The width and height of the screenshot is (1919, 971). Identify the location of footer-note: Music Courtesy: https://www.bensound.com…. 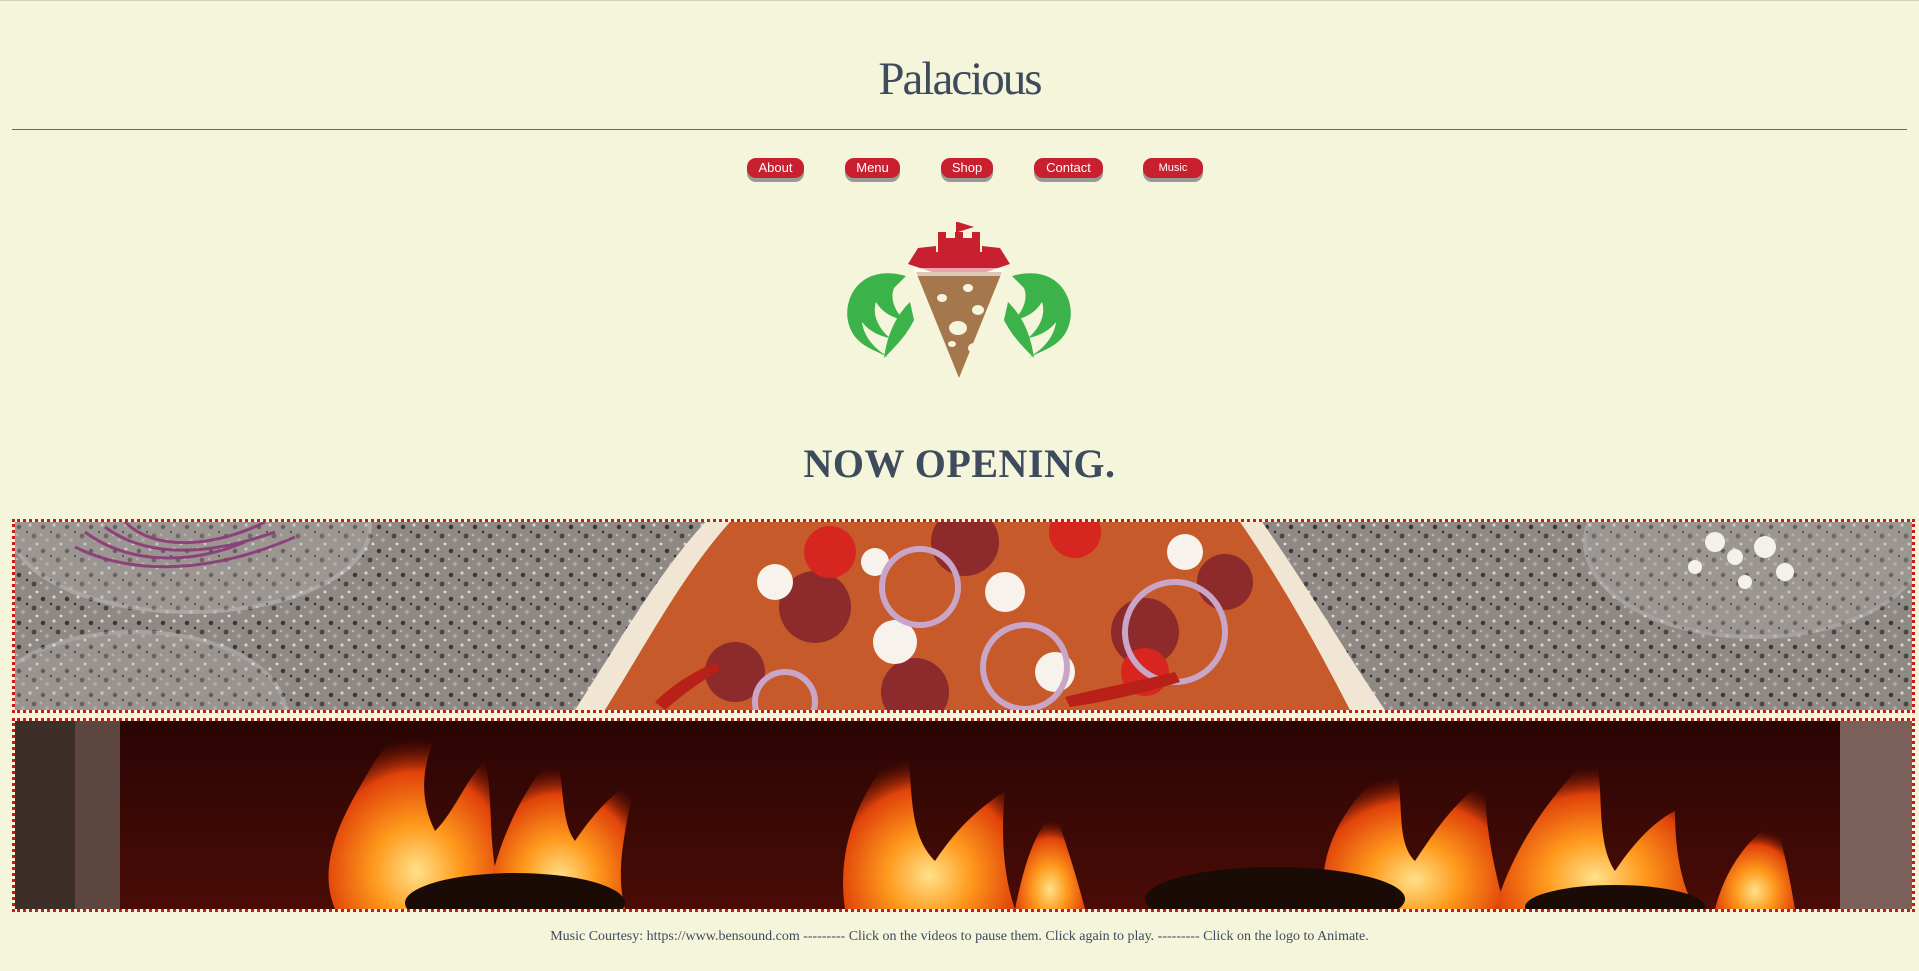
(959, 936).